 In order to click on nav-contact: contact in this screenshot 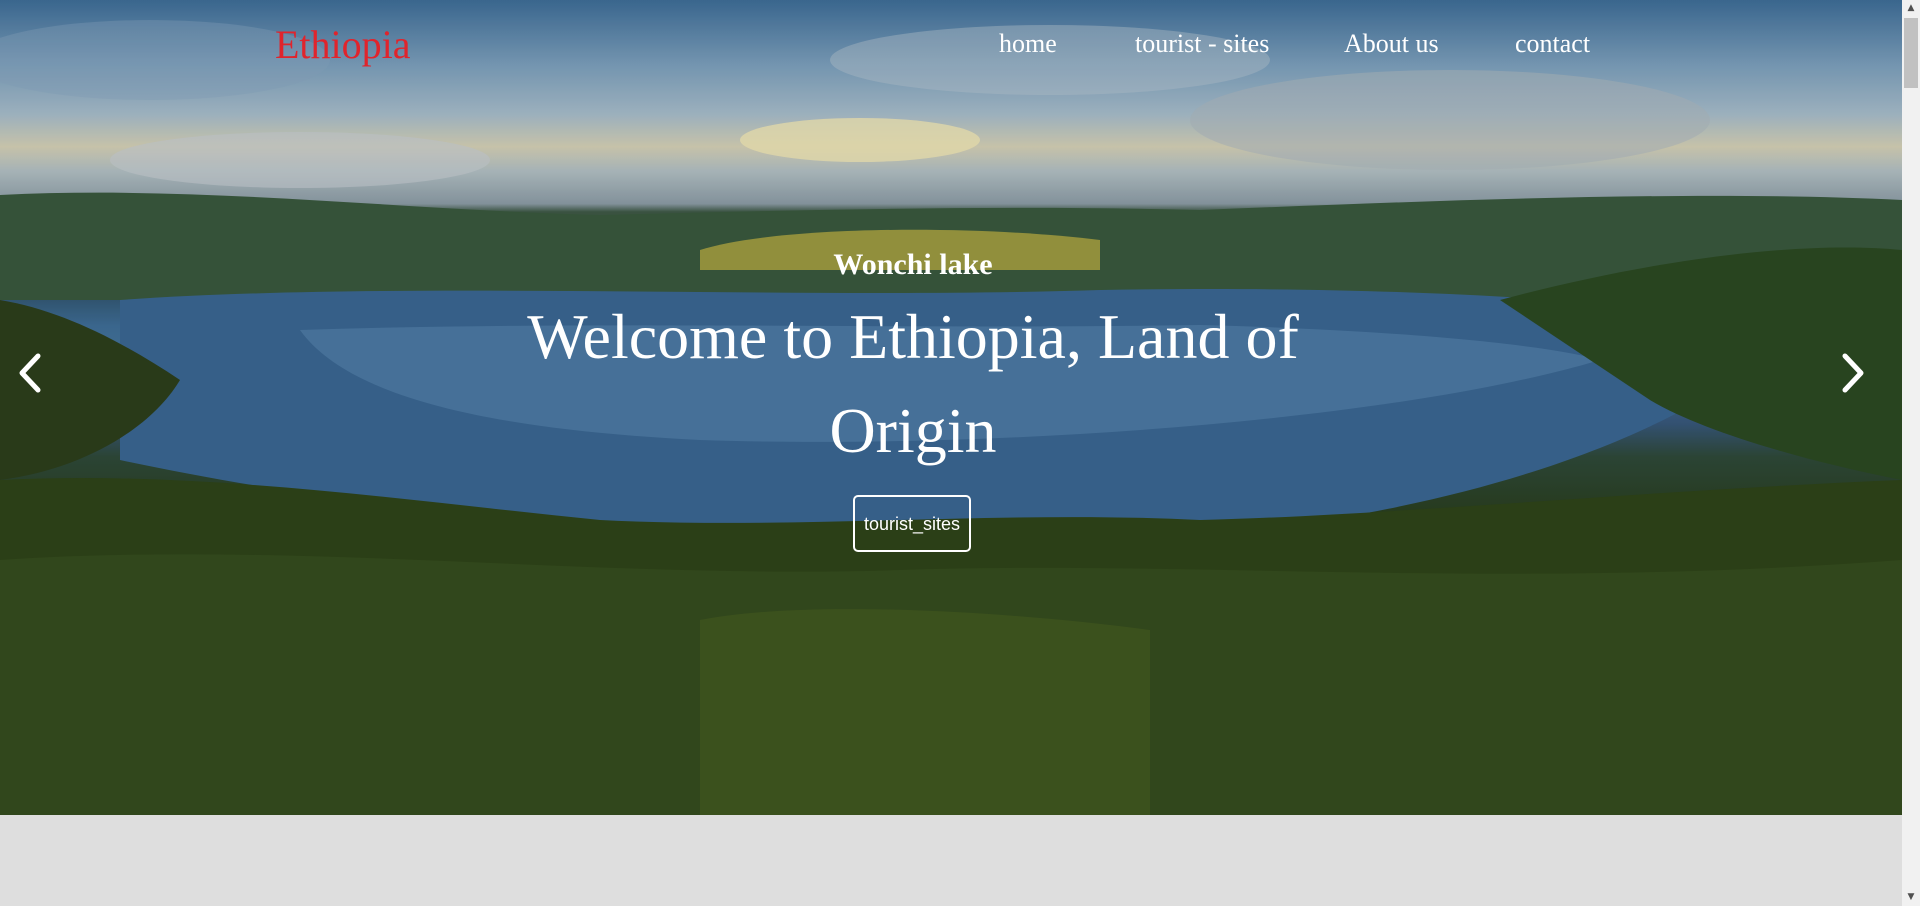, I will do `click(1552, 44)`.